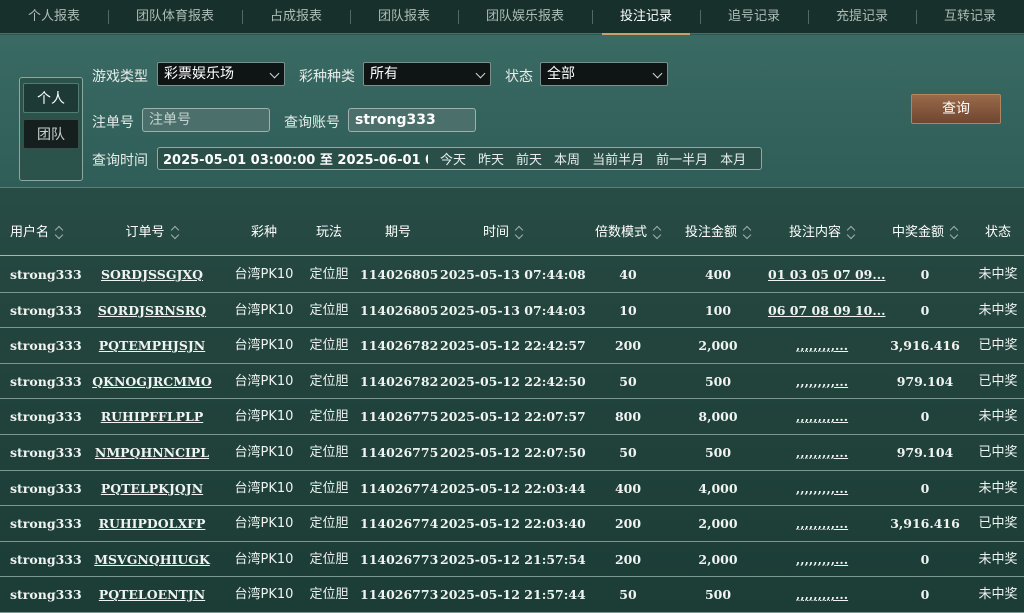  I want to click on tab-2: 占成报表, so click(296, 17).